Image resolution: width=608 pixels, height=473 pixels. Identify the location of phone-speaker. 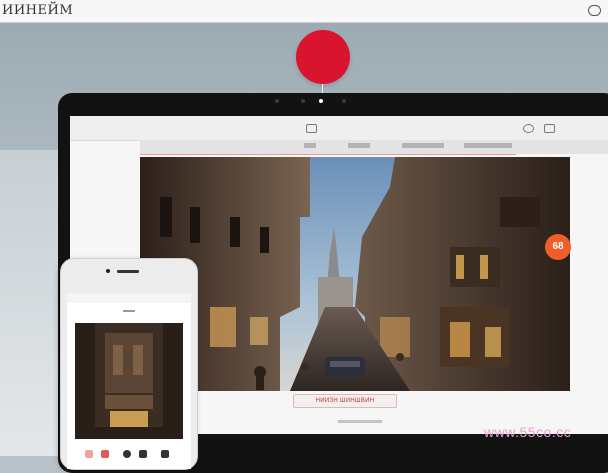
(128, 271).